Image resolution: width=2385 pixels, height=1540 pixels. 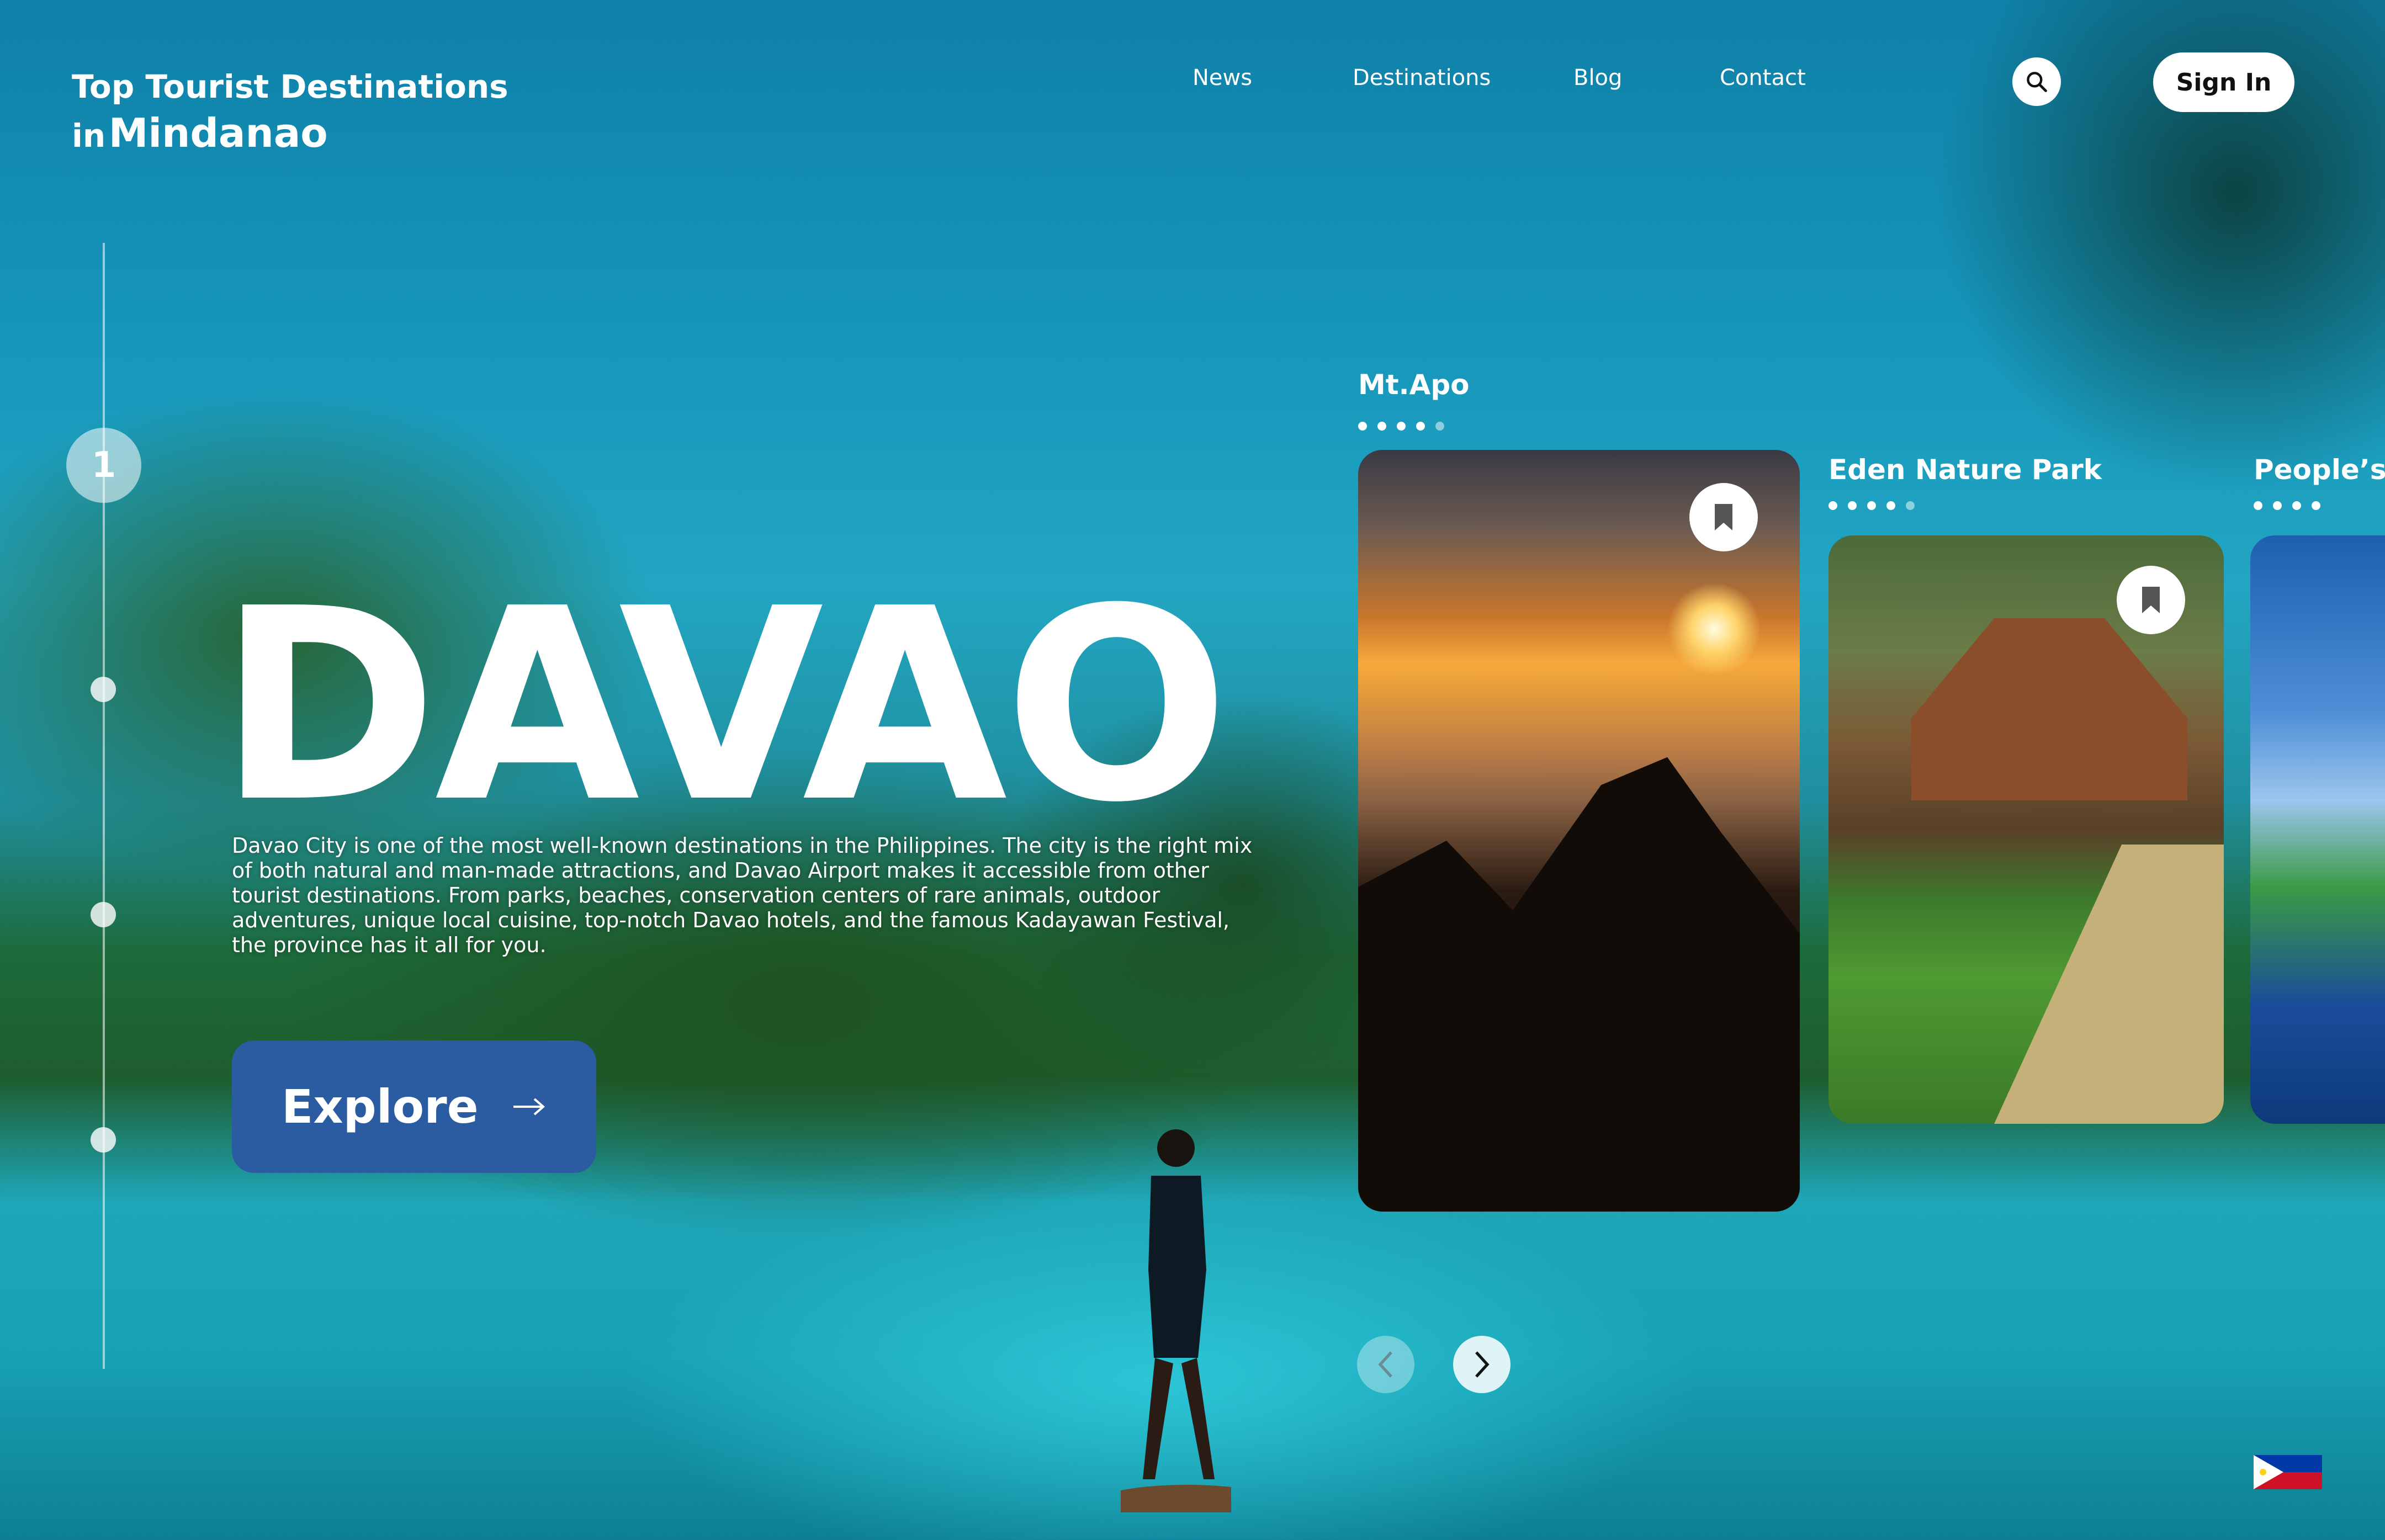 I want to click on carousel-prev-button, so click(x=1386, y=1364).